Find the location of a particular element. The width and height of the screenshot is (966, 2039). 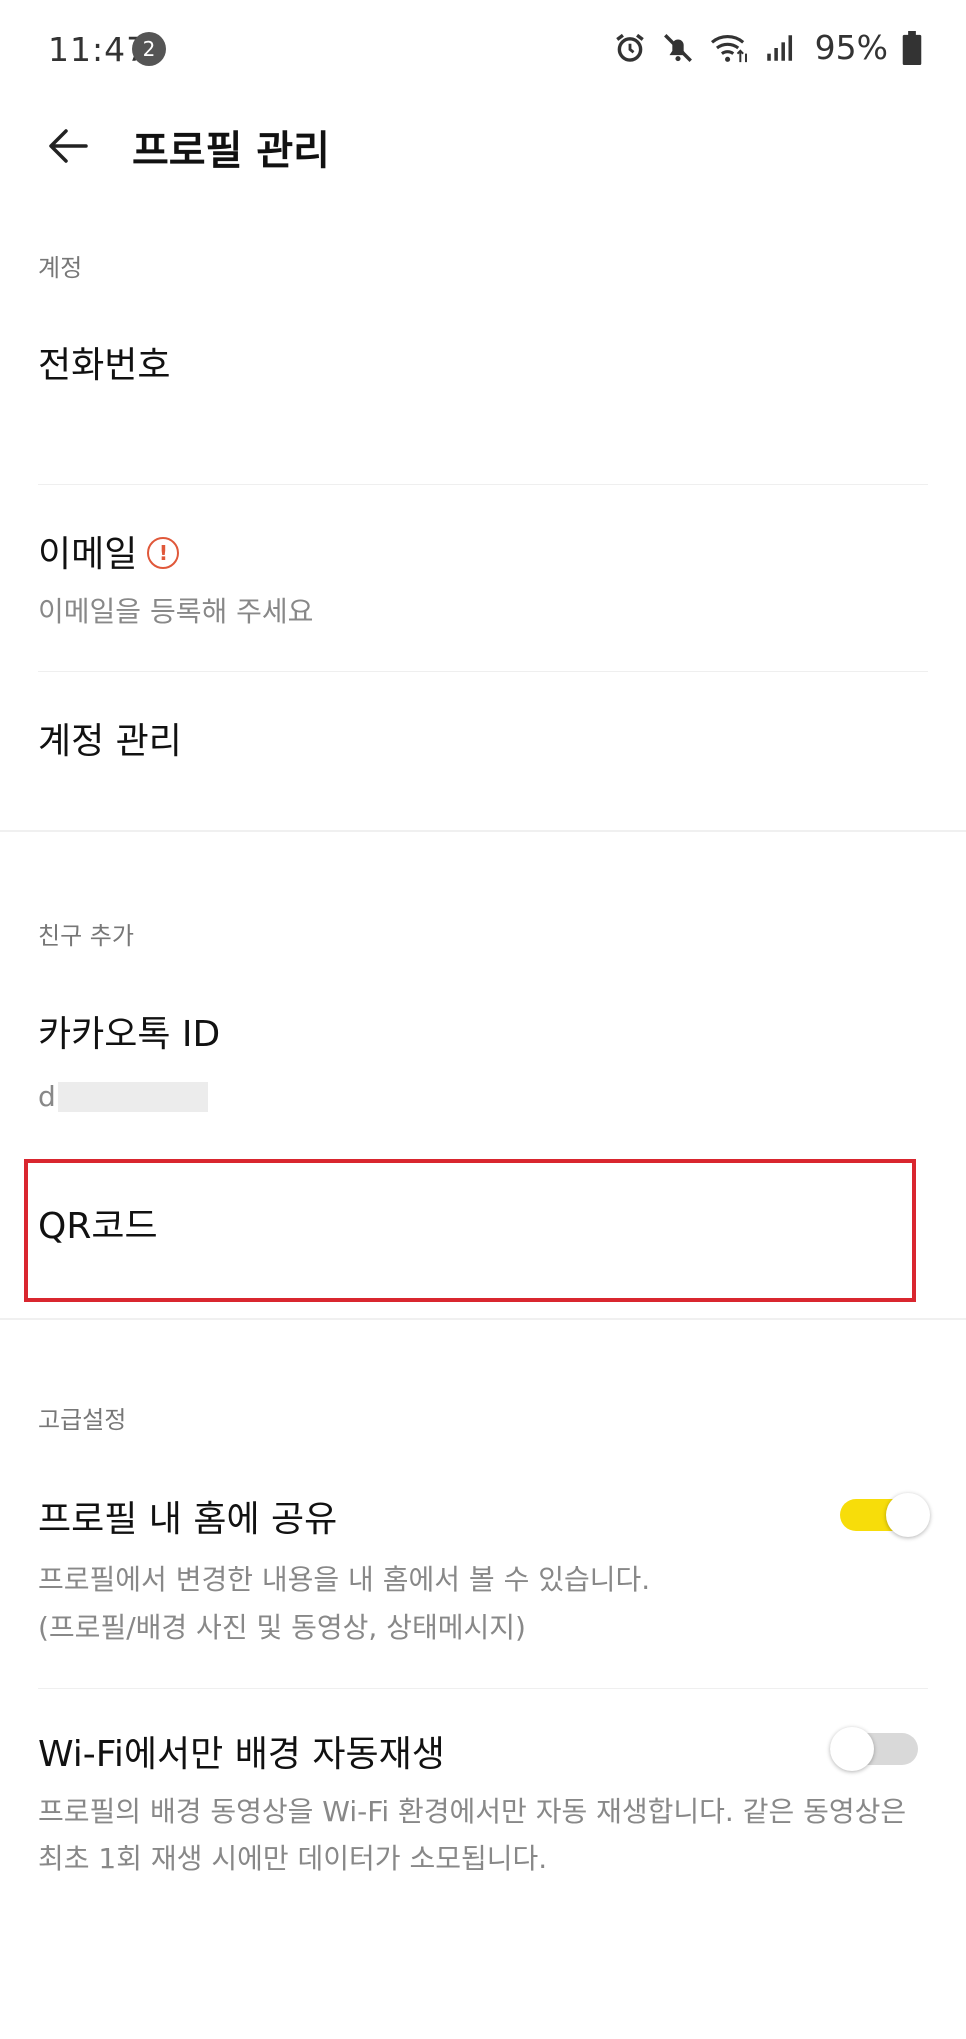

page-title: 프로필 관리 is located at coordinates (231, 151).